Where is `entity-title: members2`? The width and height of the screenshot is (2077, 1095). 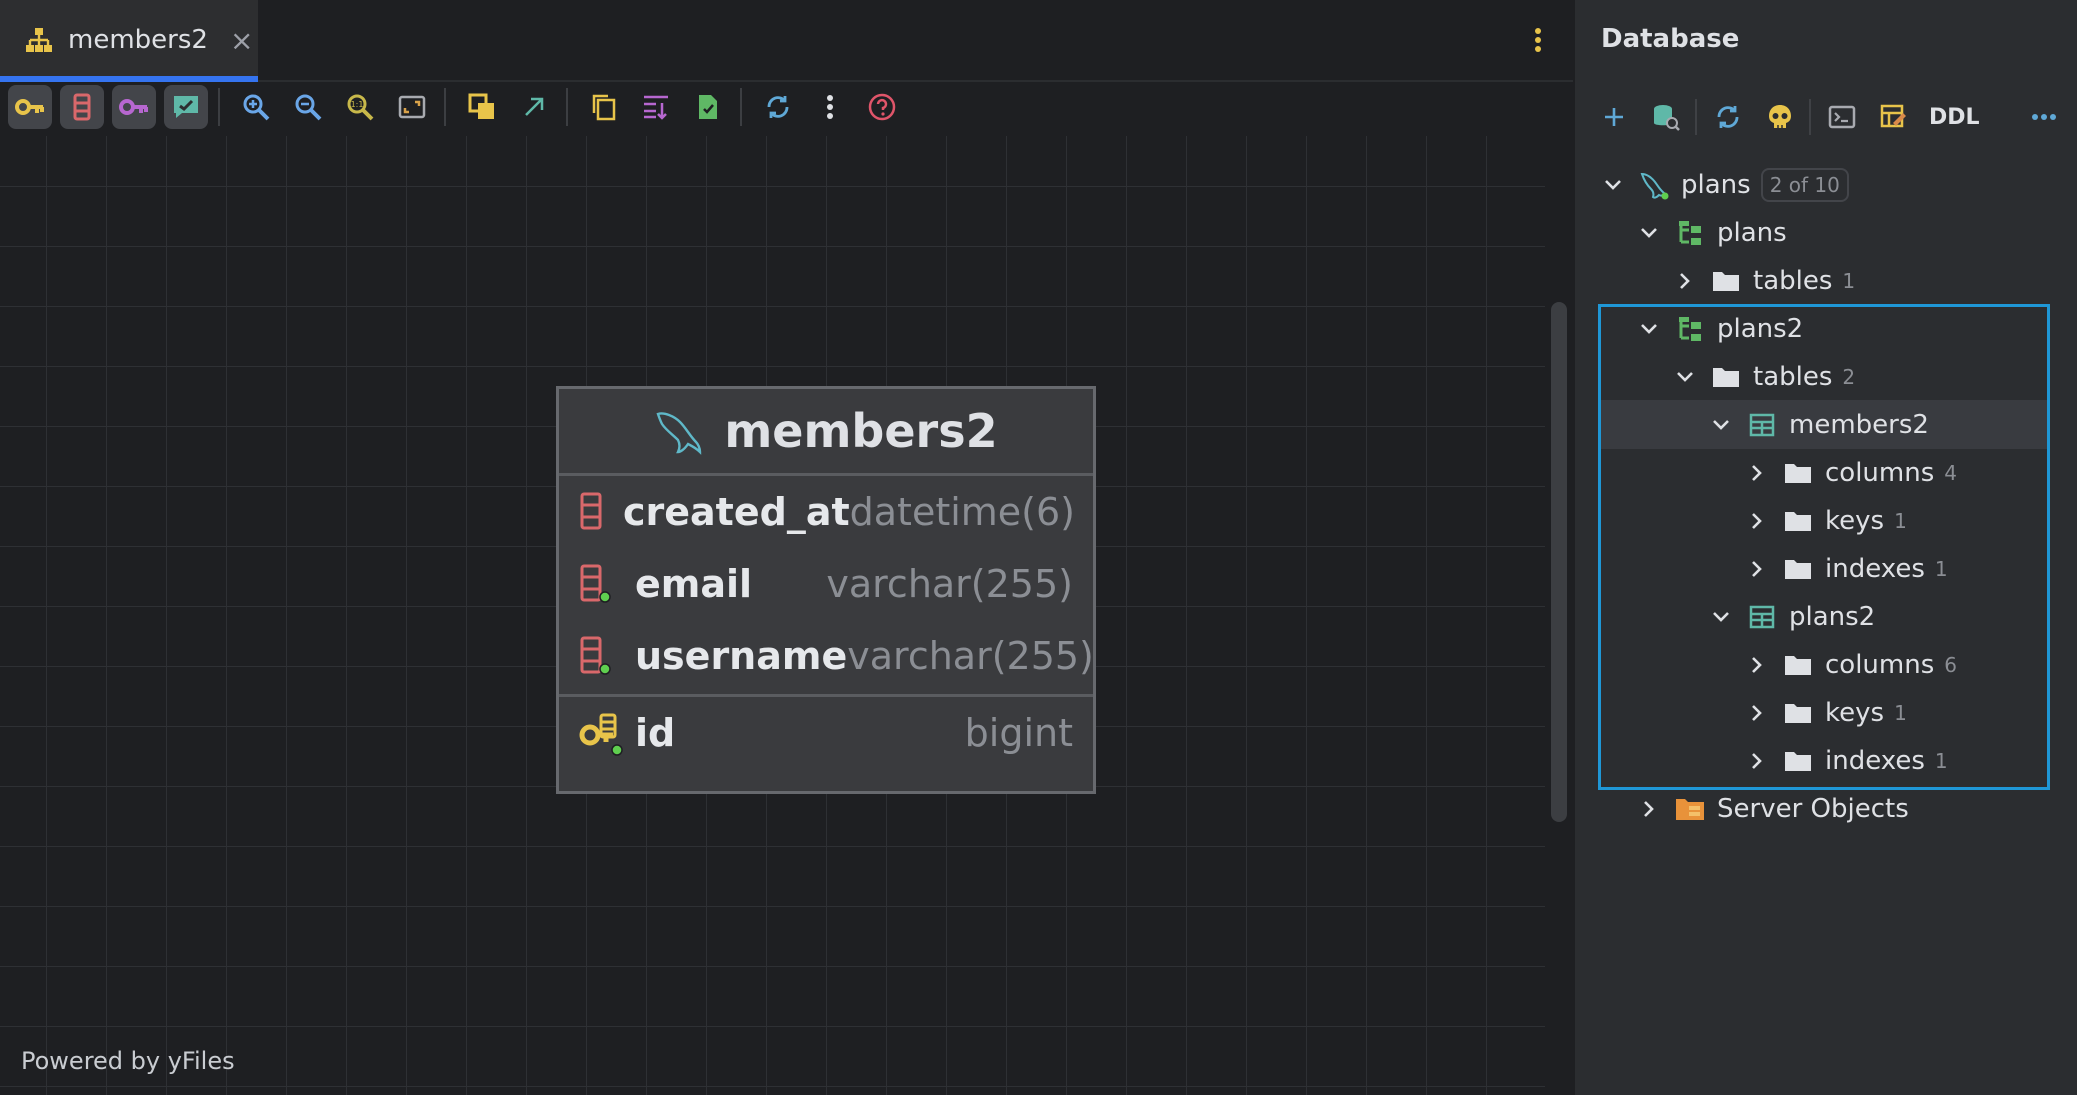
entity-title: members2 is located at coordinates (861, 431).